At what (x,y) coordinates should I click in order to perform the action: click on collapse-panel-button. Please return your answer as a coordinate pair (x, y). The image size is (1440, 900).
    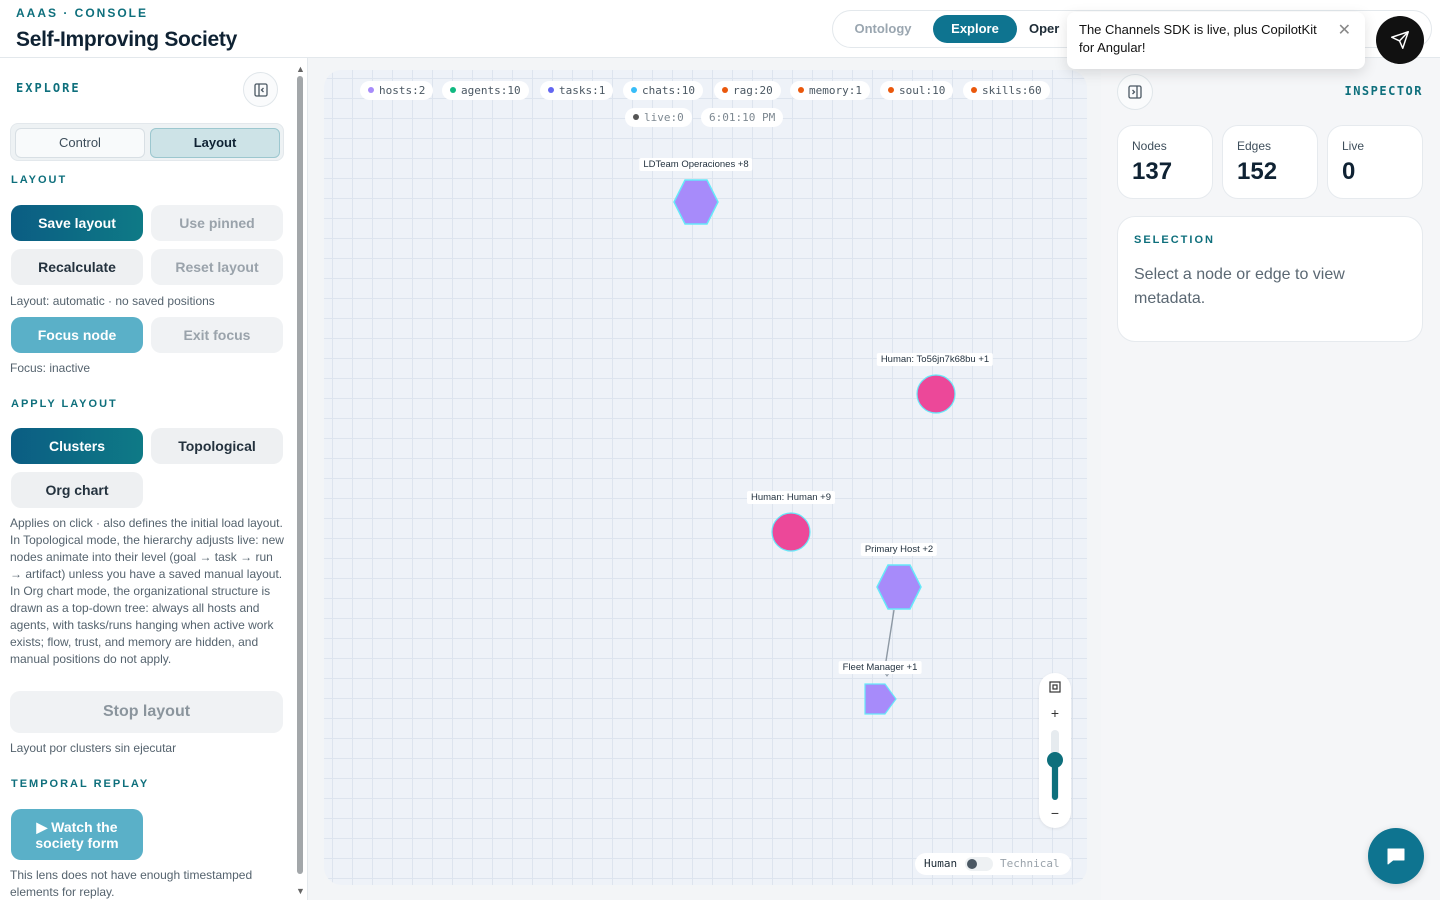
    Looking at the image, I should click on (260, 89).